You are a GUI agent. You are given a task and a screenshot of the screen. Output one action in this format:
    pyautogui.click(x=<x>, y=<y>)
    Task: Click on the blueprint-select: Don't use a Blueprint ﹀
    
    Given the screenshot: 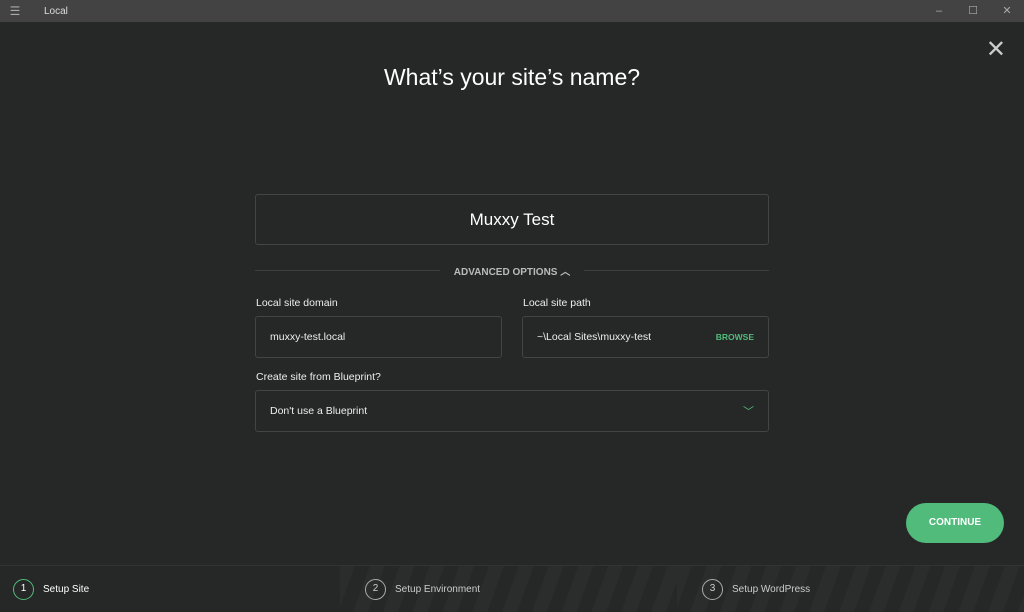 What is the action you would take?
    pyautogui.click(x=512, y=411)
    